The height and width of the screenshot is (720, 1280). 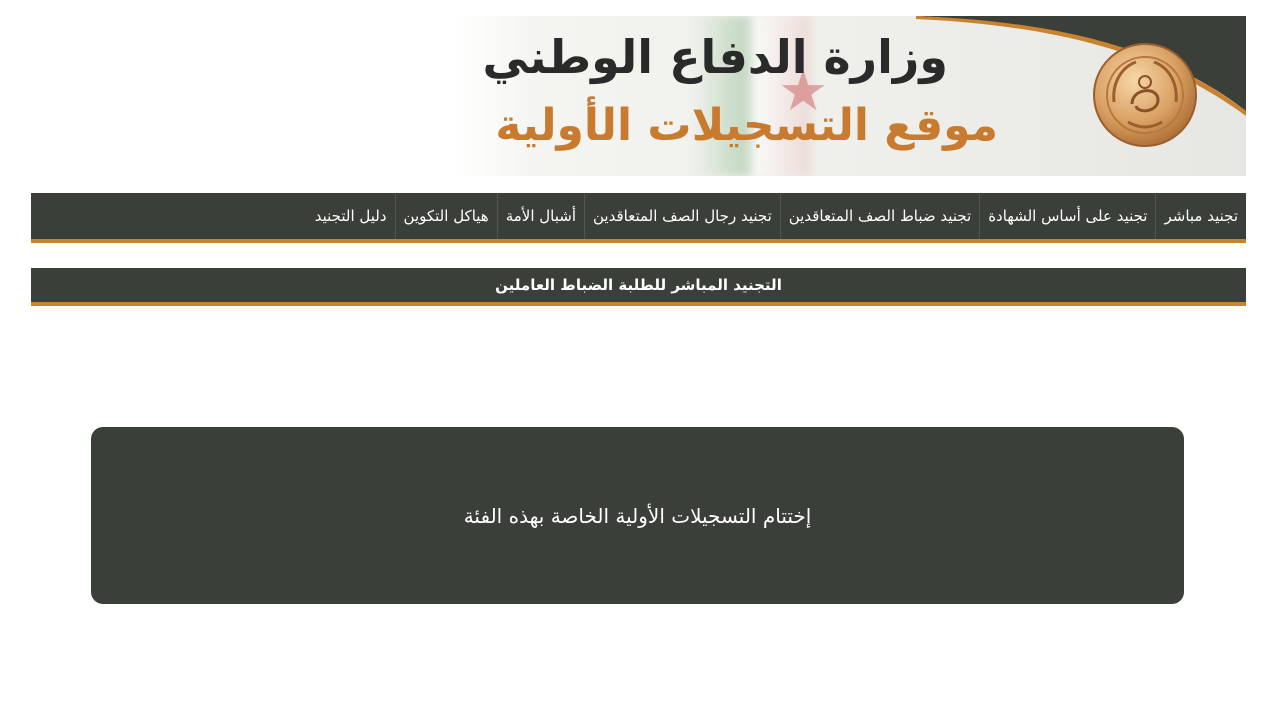 I want to click on nav-item-recruitment-guide: دليل التجنيد, so click(x=351, y=216).